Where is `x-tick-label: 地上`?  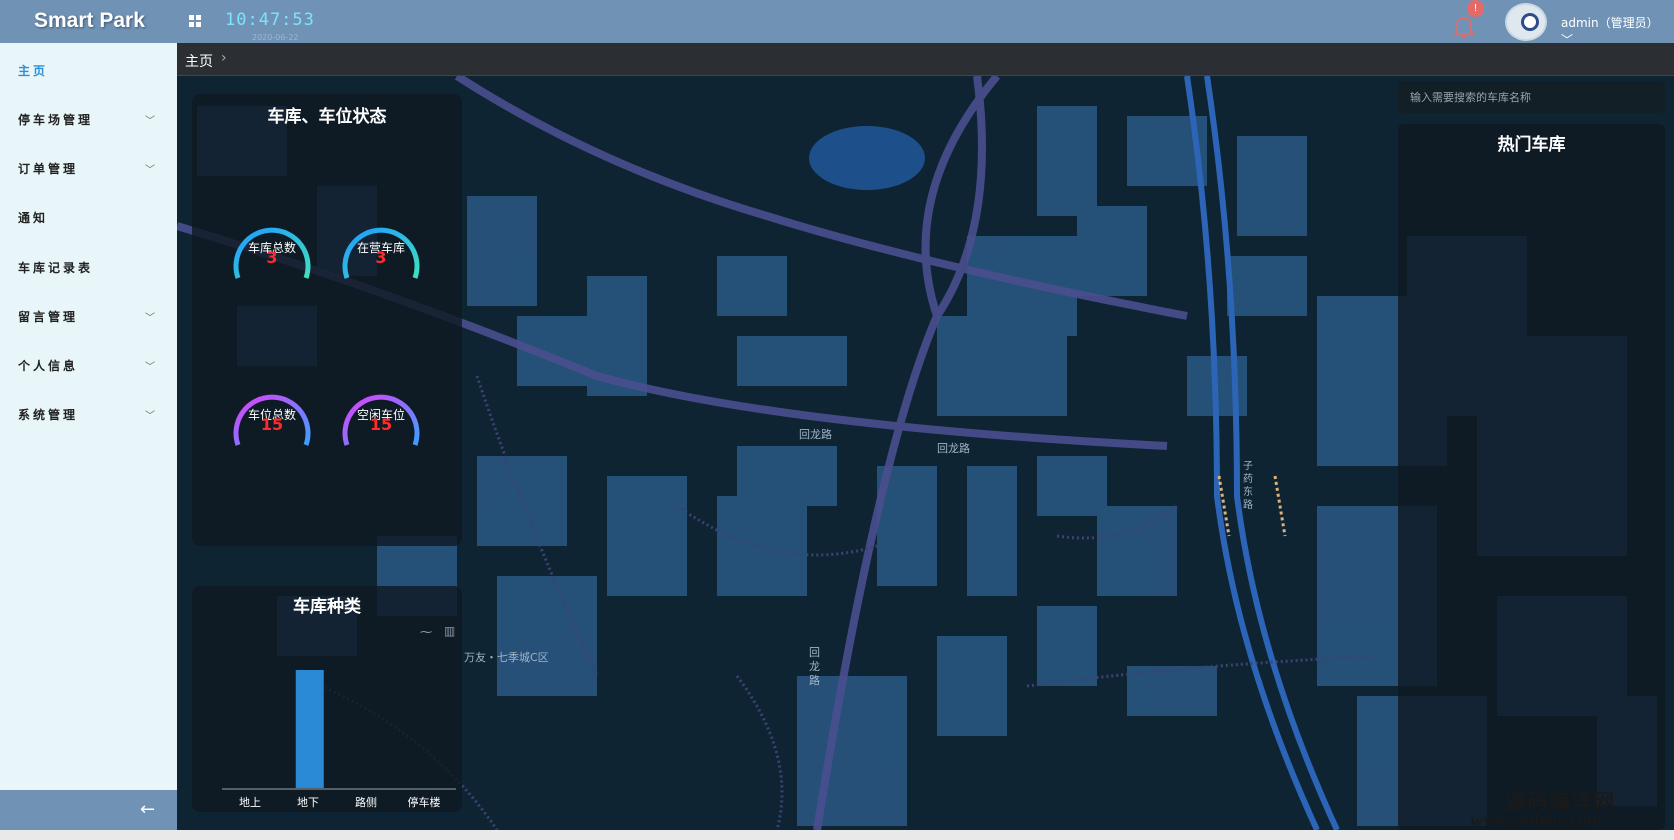 x-tick-label: 地上 is located at coordinates (250, 802).